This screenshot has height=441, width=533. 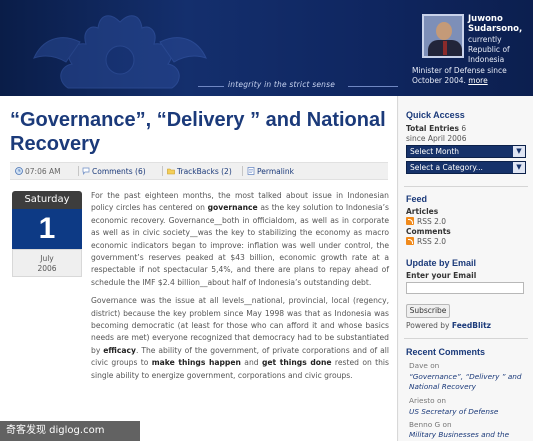 I want to click on email-input, so click(x=465, y=288).